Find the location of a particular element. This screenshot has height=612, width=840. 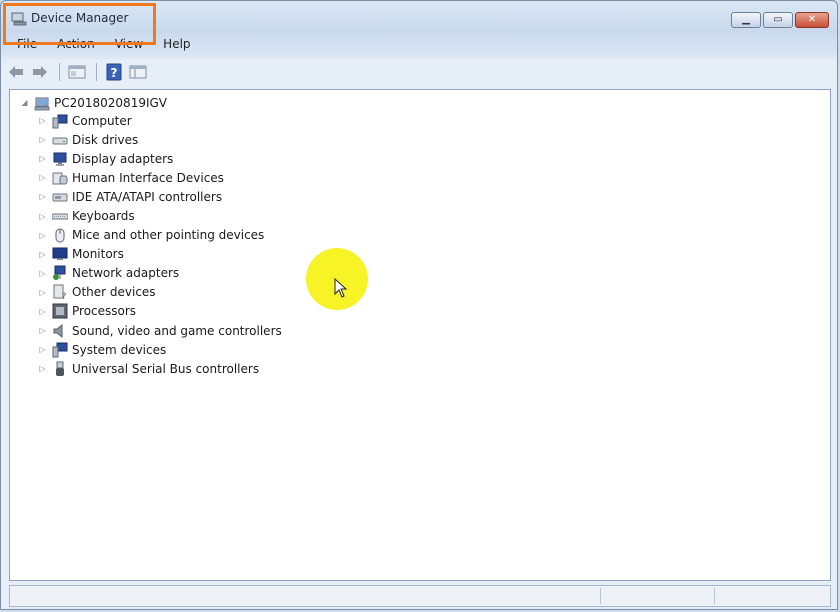

title-highlight-annotation is located at coordinates (79, 24).